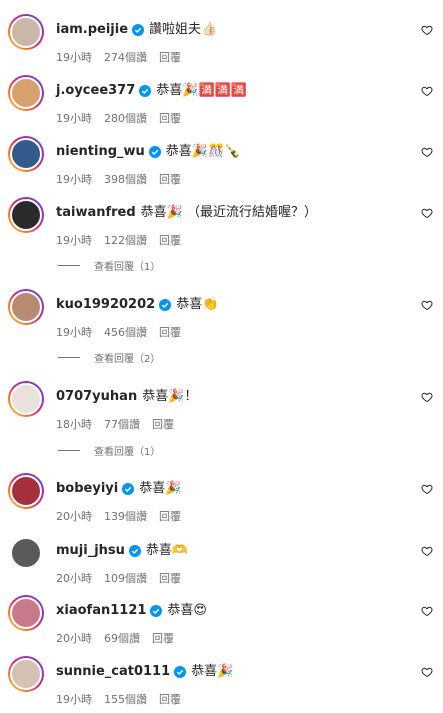  Describe the element at coordinates (187, 610) in the screenshot. I see `comment-text: 恭喜😍` at that location.